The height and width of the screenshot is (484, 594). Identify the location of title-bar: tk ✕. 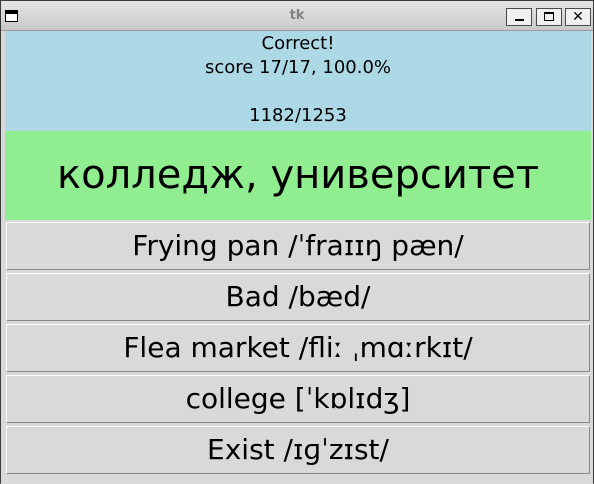
(297, 16).